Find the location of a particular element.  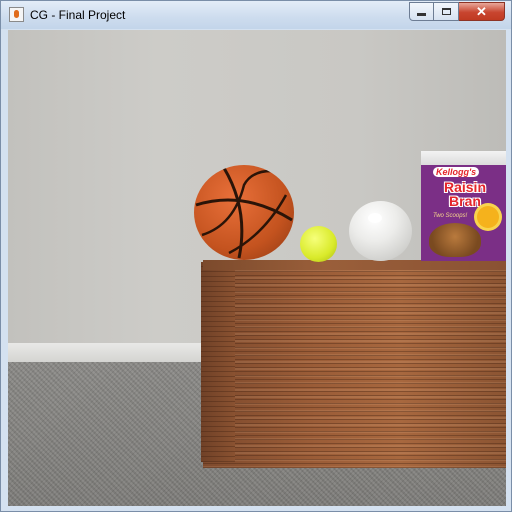

close-icon: ✕ is located at coordinates (481, 11).